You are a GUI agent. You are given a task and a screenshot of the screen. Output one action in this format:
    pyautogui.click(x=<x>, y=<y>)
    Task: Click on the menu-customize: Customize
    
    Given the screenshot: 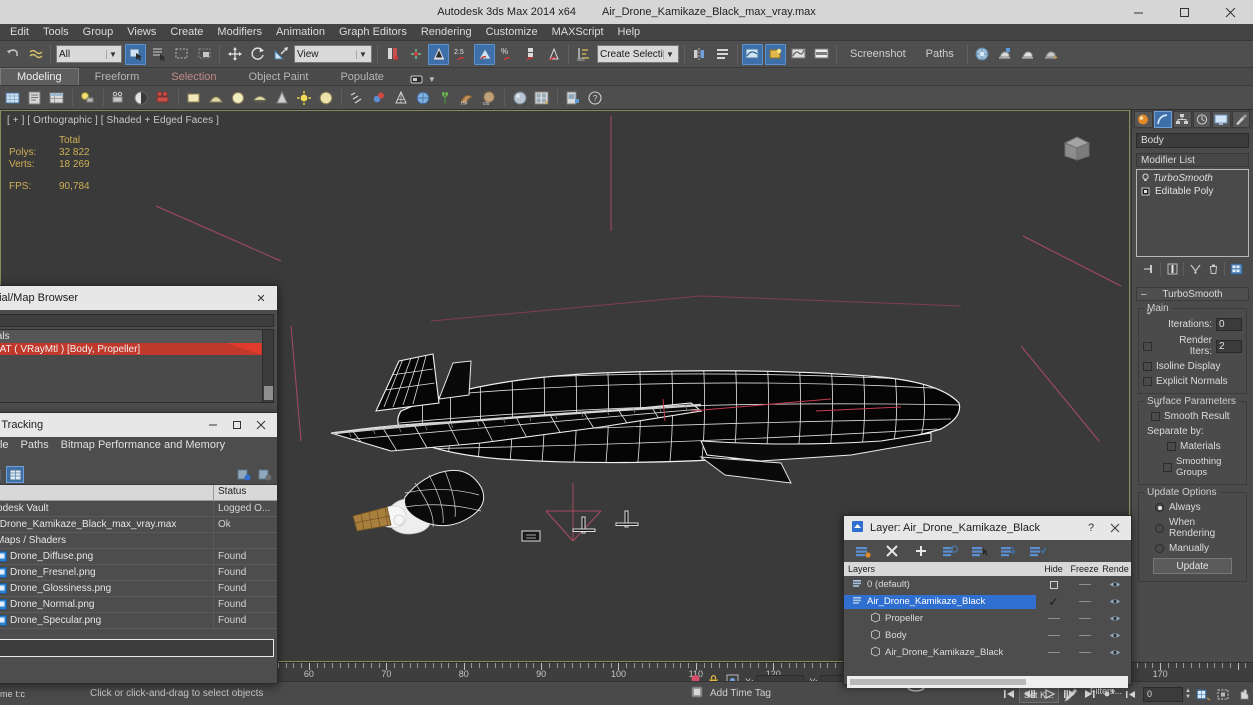 What is the action you would take?
    pyautogui.click(x=512, y=32)
    